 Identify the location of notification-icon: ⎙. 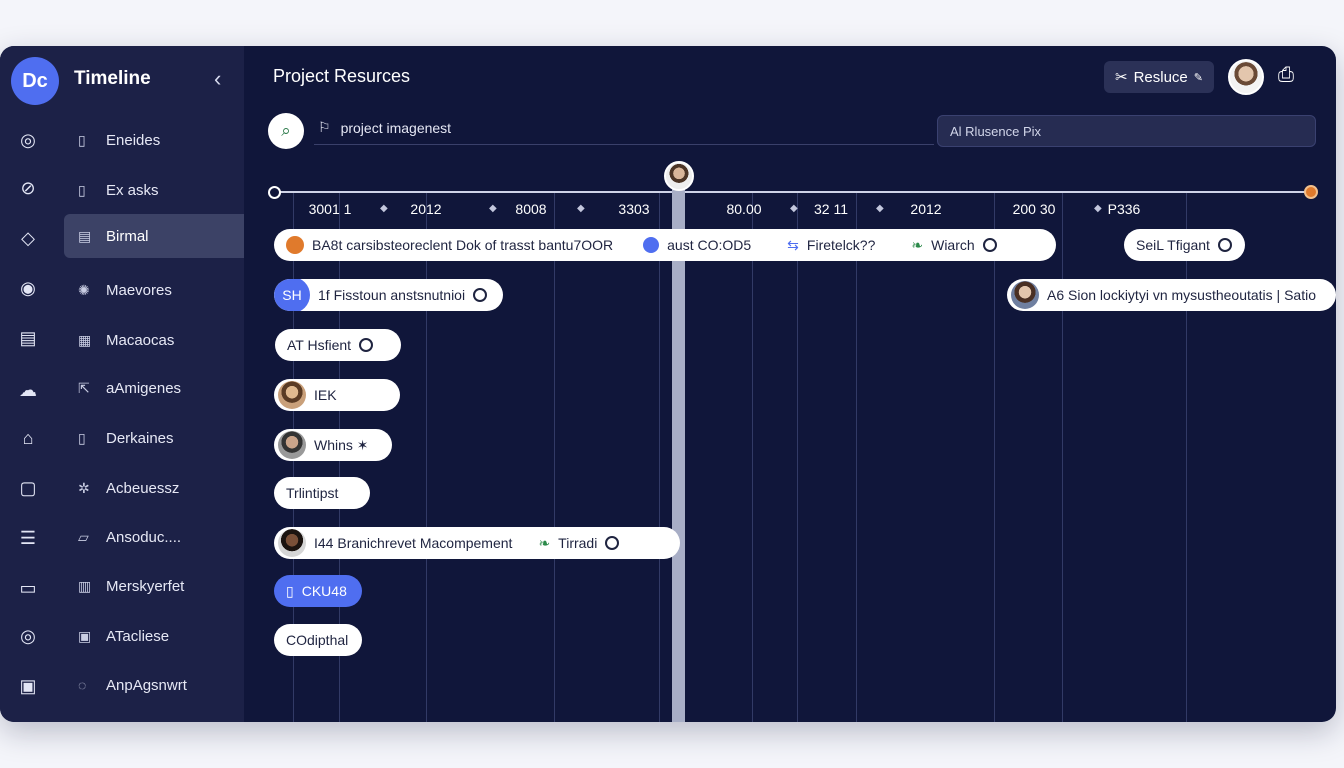
(1286, 75).